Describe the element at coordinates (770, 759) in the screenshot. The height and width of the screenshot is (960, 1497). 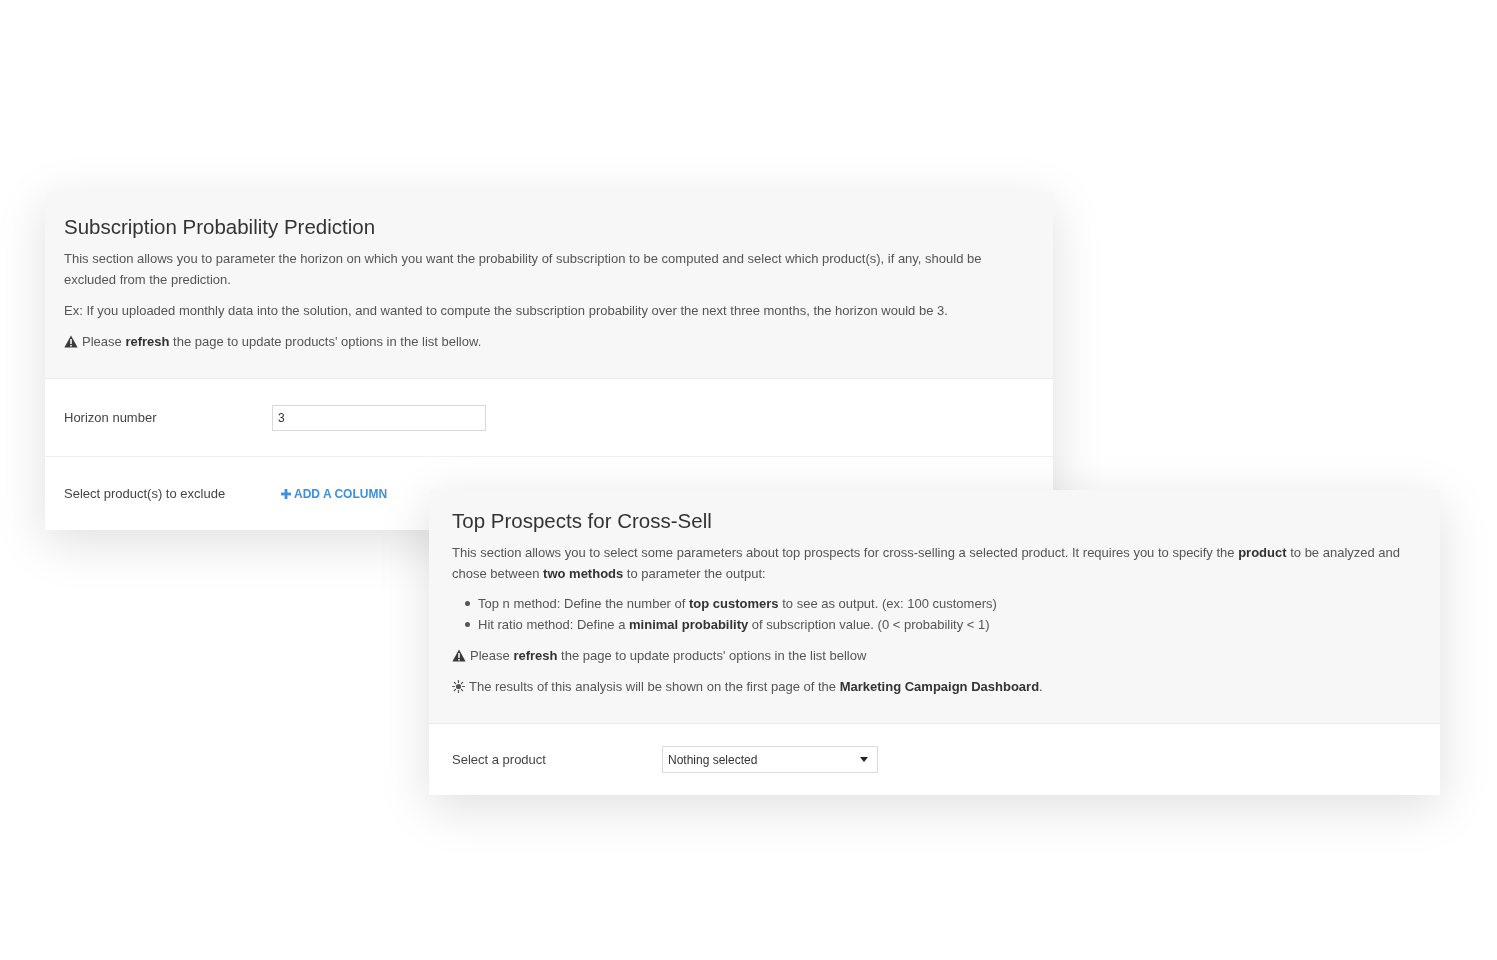
I see `product-dropdown: Nothing selected` at that location.